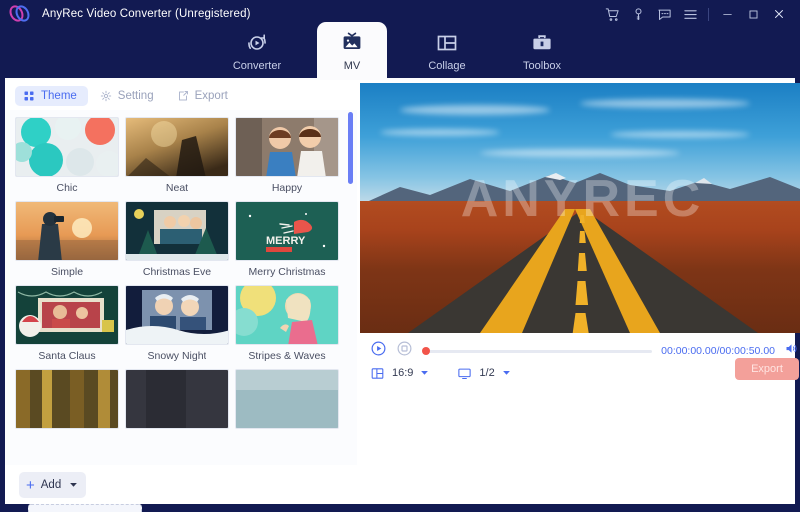  I want to click on app-title: AnyRec Video Converter (Unregistered), so click(146, 14).